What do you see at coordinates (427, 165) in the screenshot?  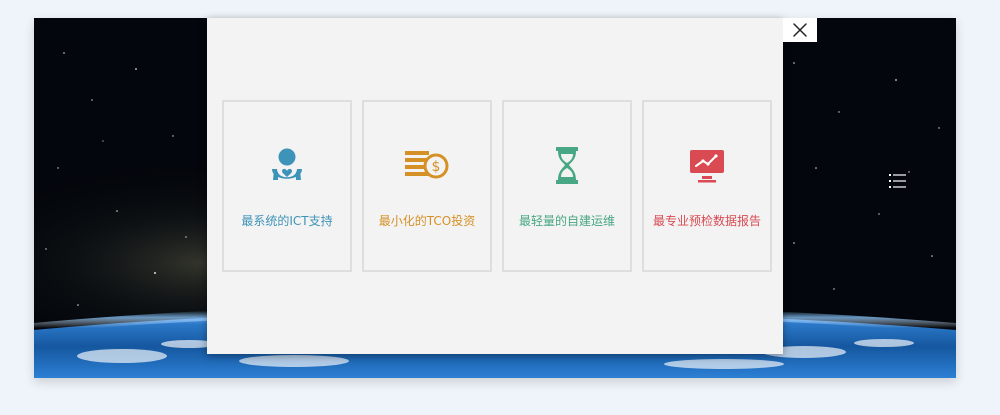 I see `coin-stack-icon: $` at bounding box center [427, 165].